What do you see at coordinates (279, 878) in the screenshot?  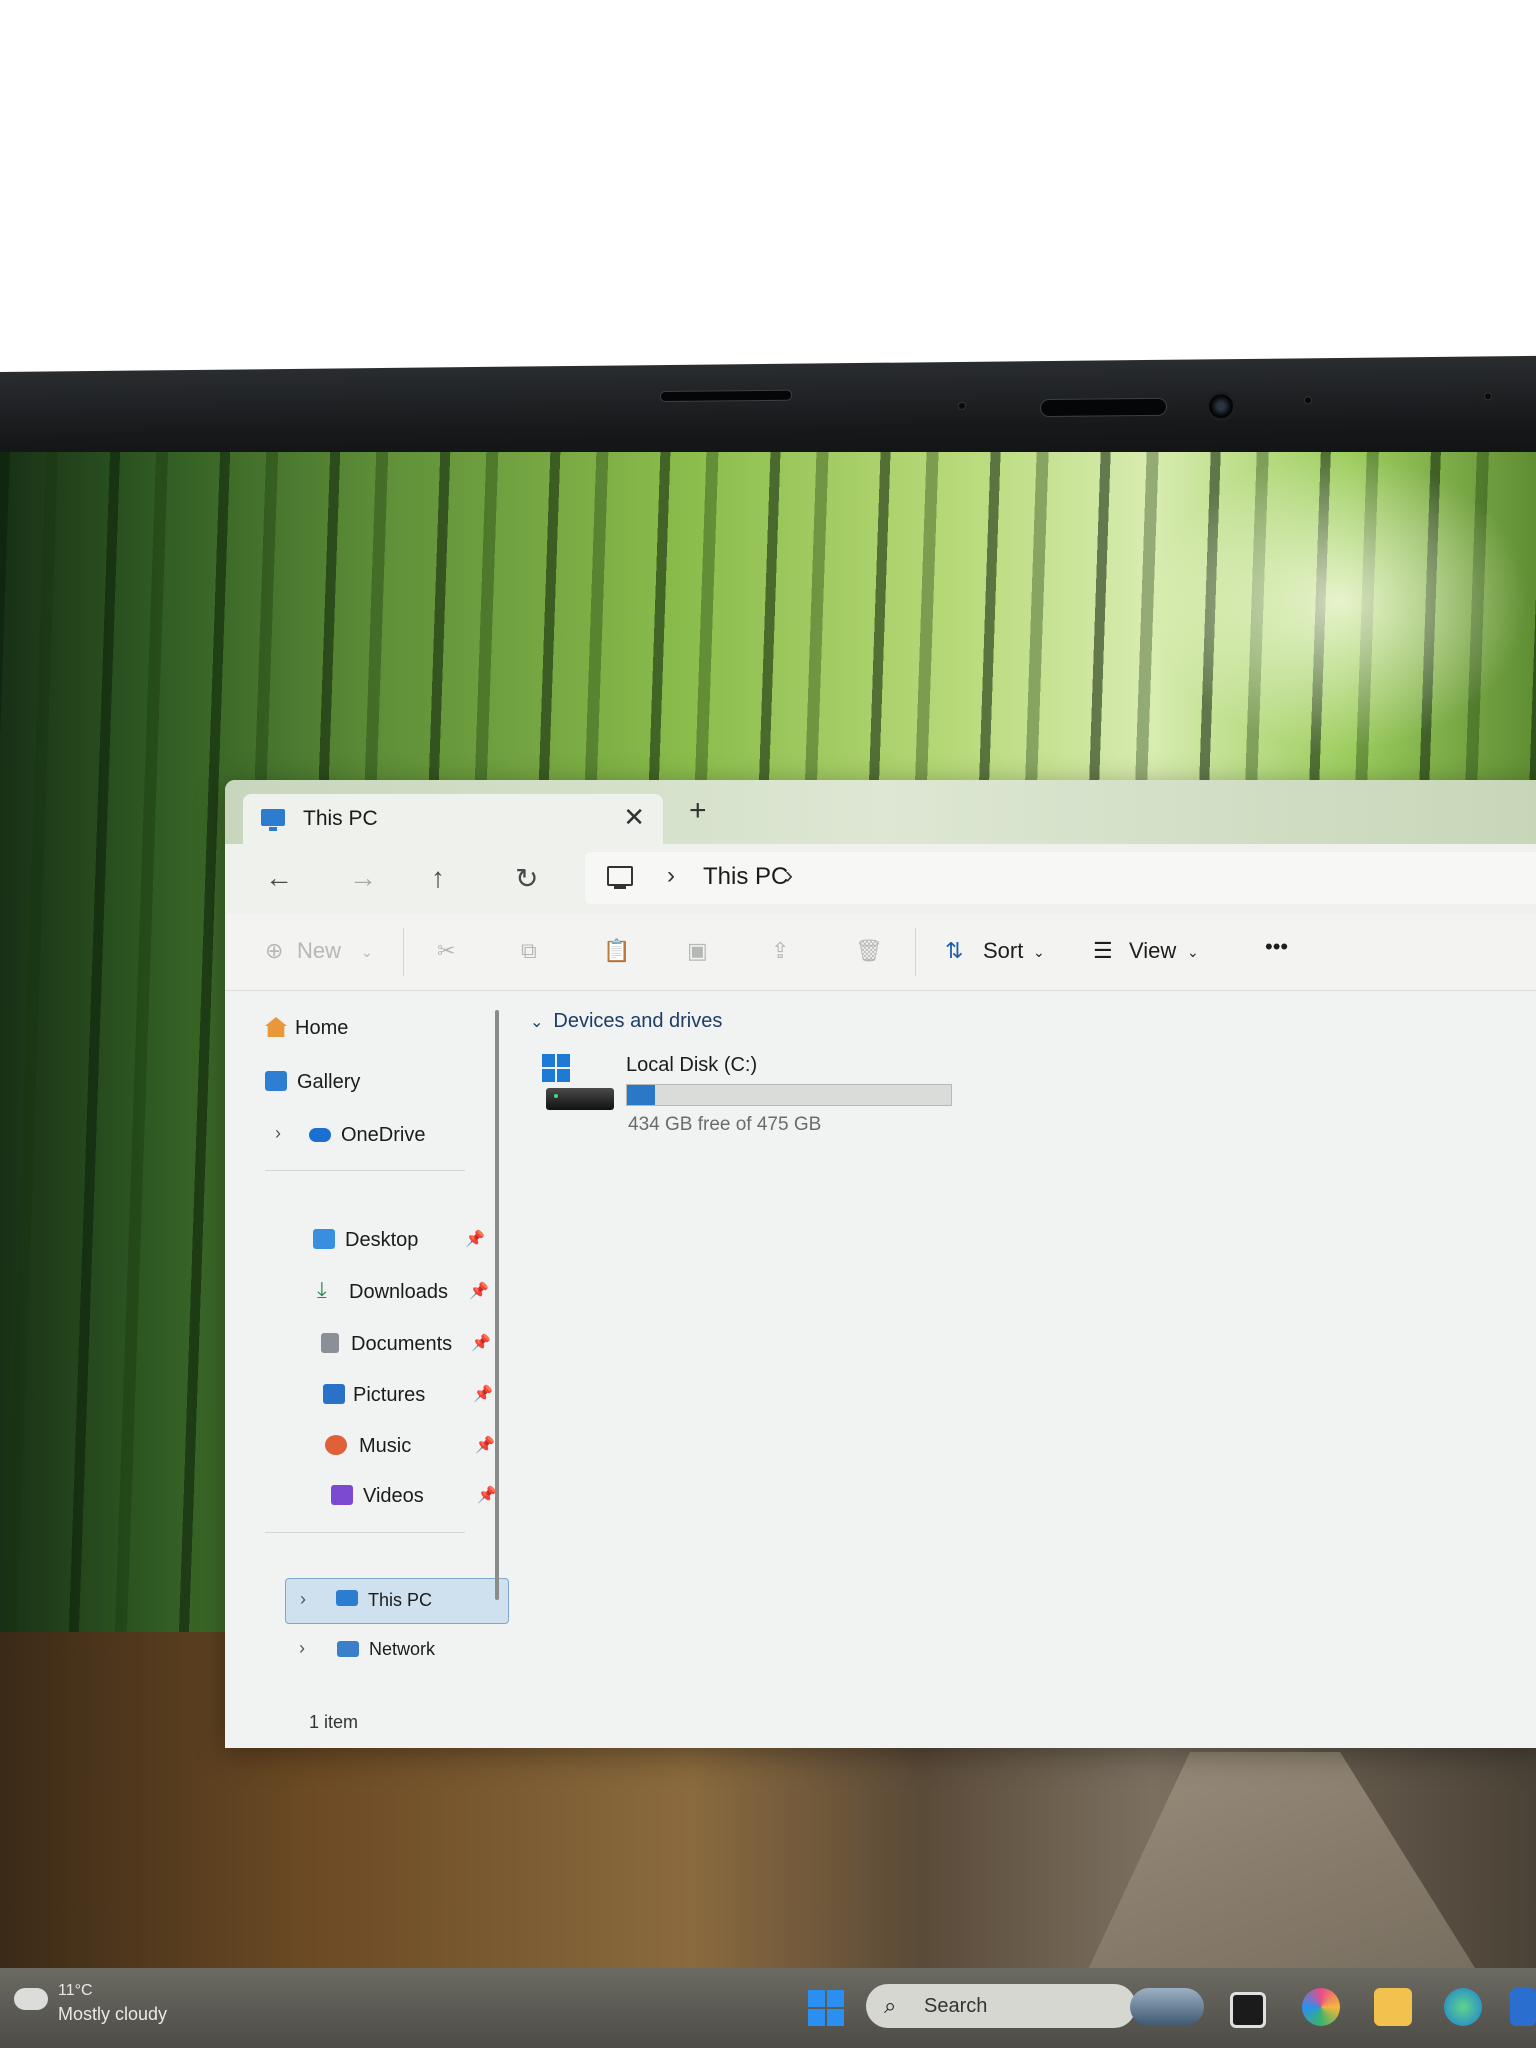 I see `back-arrow-icon: ←` at bounding box center [279, 878].